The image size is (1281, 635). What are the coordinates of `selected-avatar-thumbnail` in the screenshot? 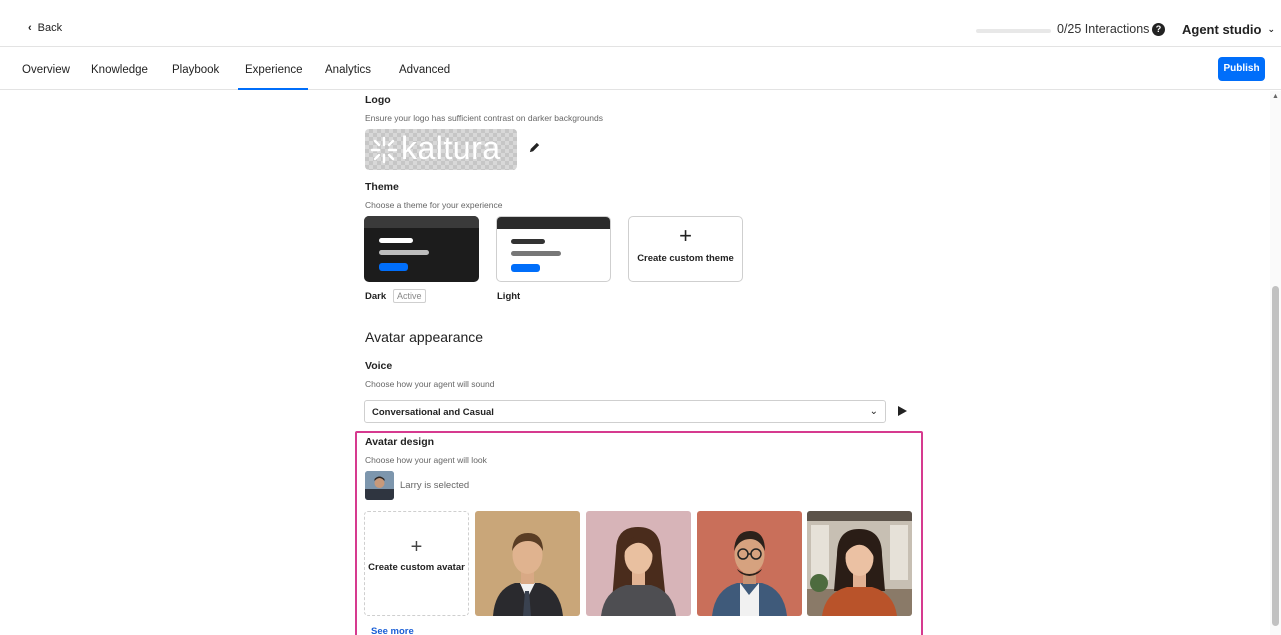 It's located at (379, 485).